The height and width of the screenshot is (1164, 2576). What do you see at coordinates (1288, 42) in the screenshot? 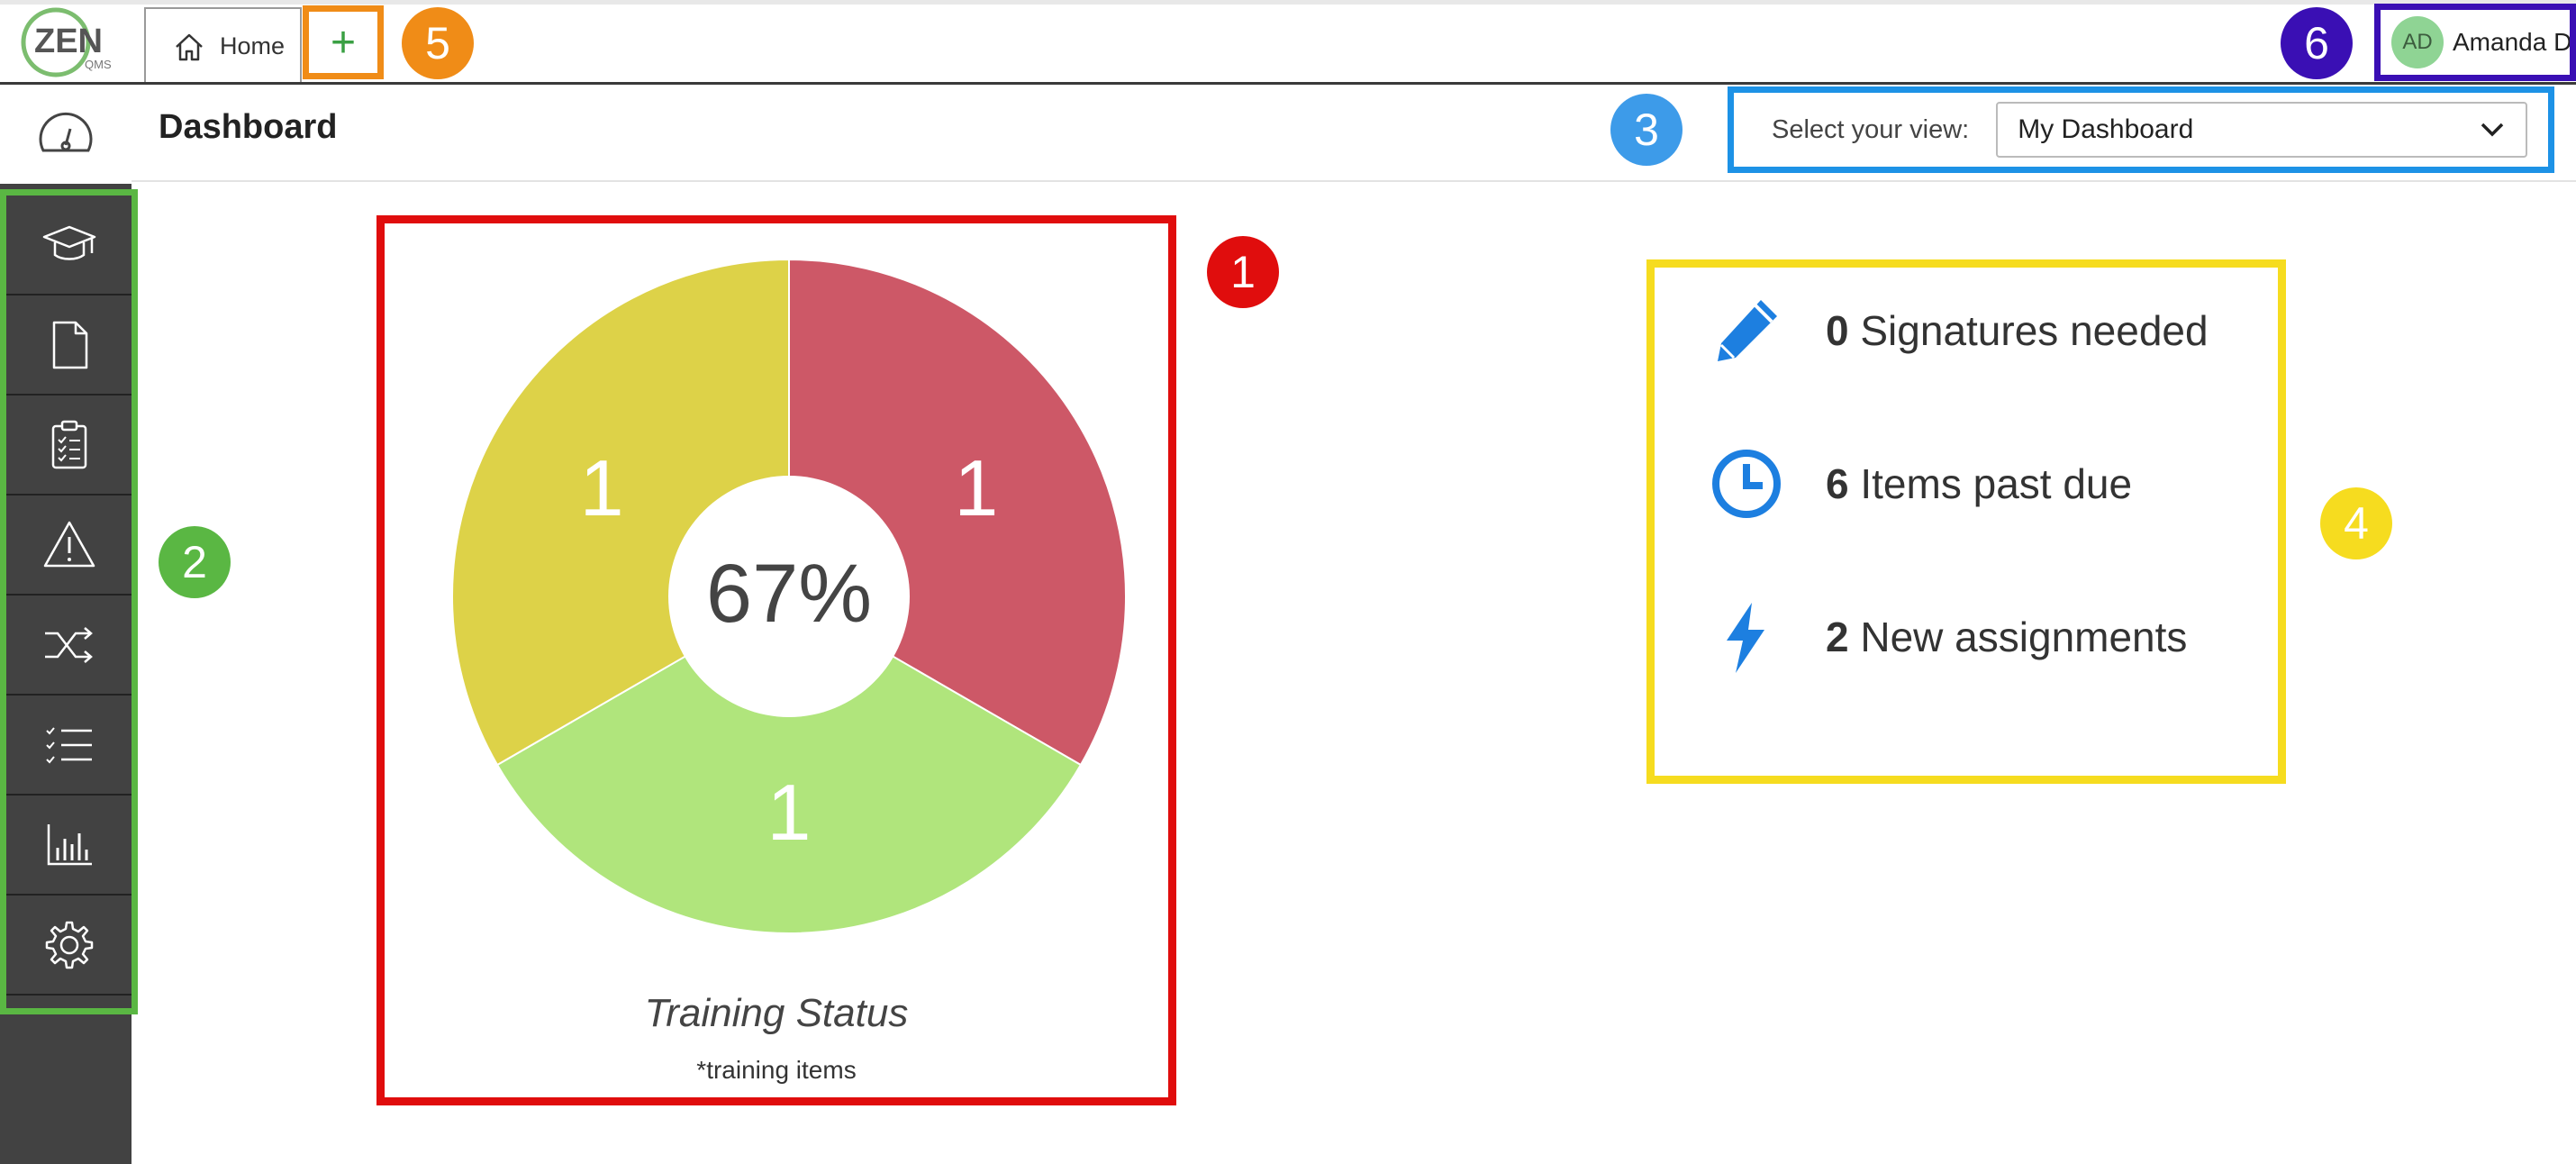
I see `top-bar: ZEN QMS Home + 5 6 AD Amanda D` at bounding box center [1288, 42].